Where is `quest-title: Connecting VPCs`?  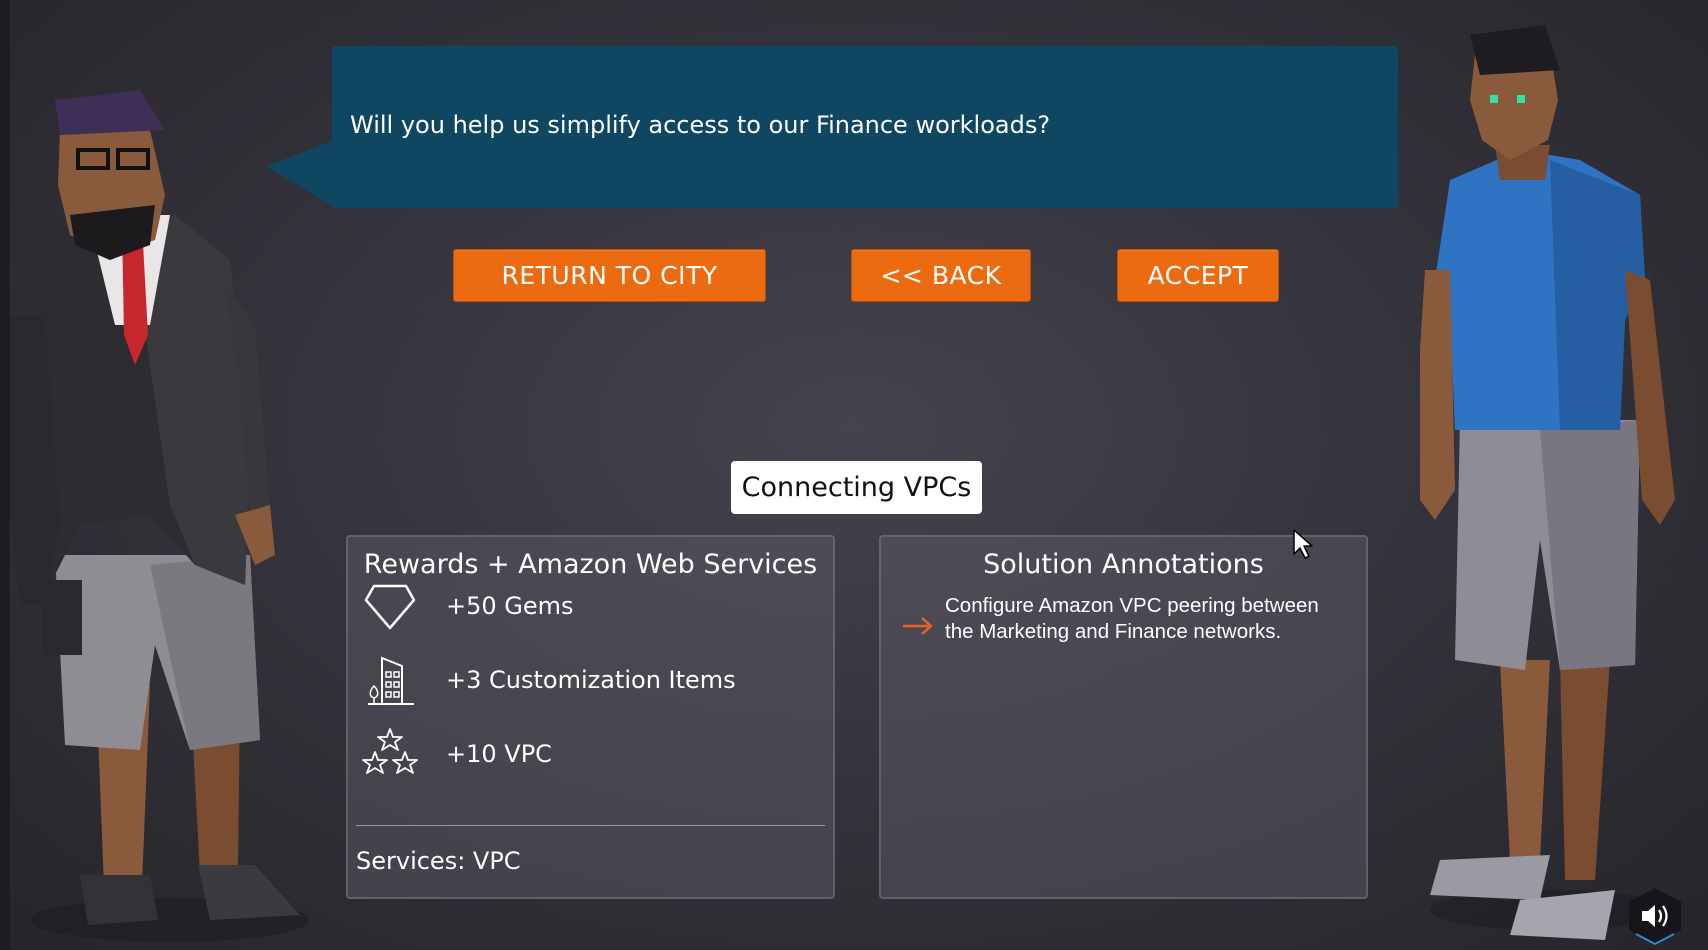
quest-title: Connecting VPCs is located at coordinates (856, 487).